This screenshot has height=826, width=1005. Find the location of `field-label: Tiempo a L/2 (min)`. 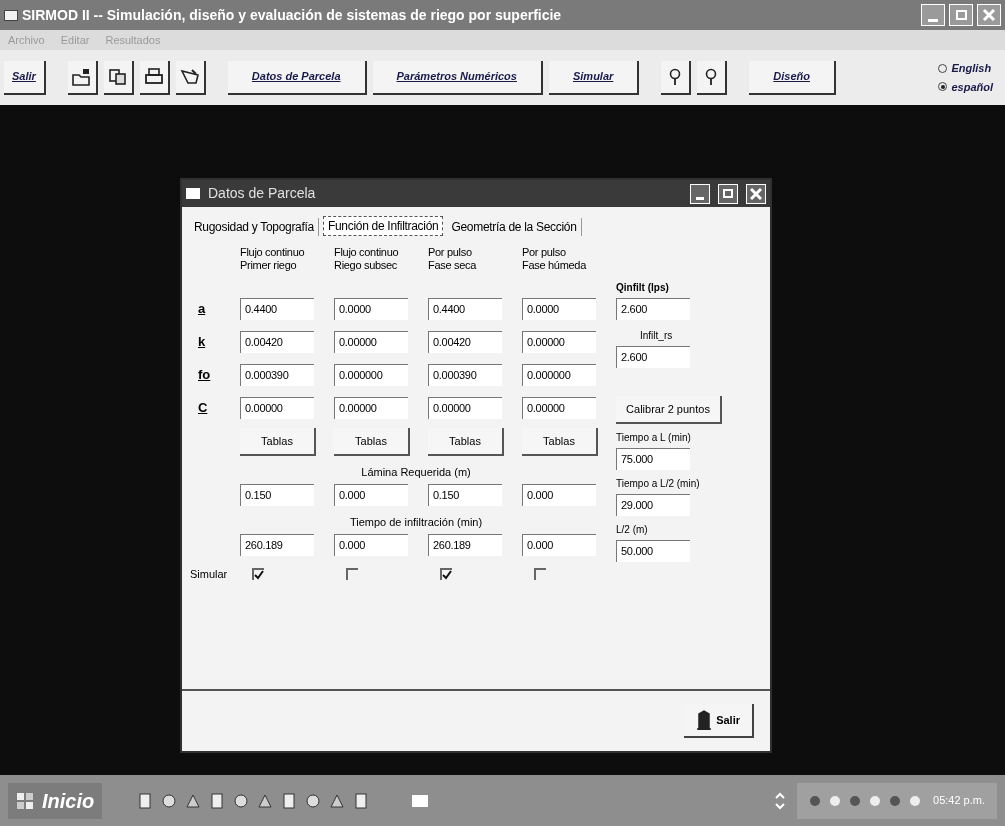

field-label: Tiempo a L/2 (min) is located at coordinates (658, 484).